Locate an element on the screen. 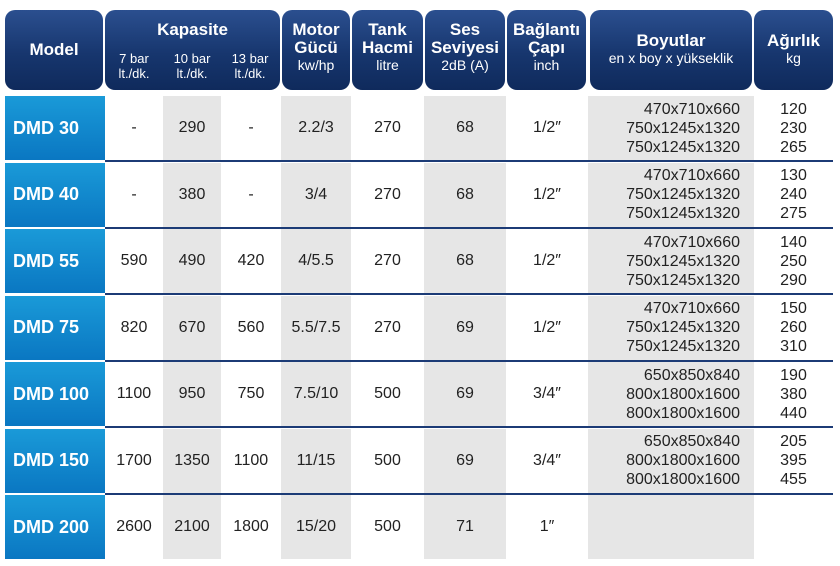 Image resolution: width=840 pixels, height=566 pixels. header-ses: Ses Seviyesi 2dB (A) is located at coordinates (465, 50).